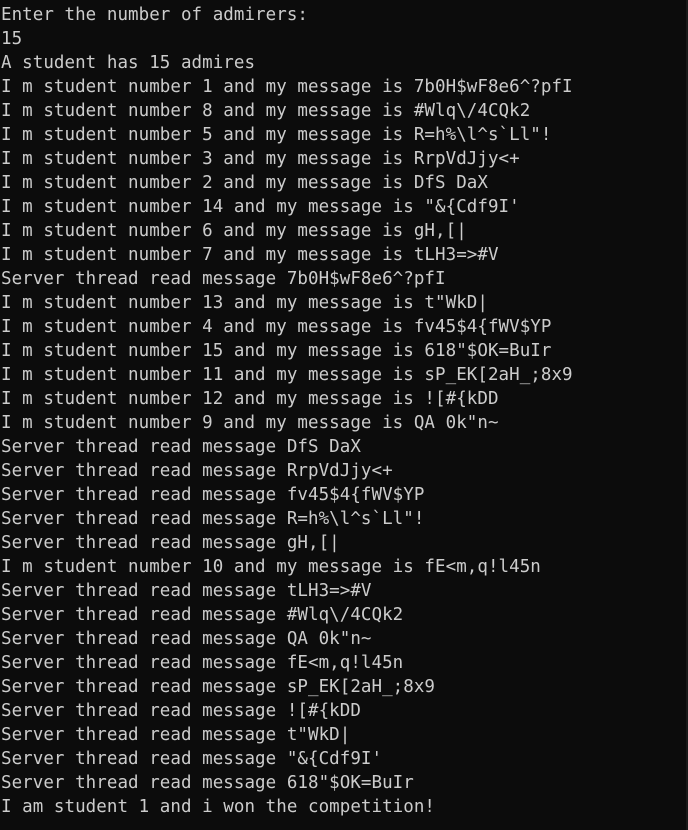  What do you see at coordinates (186, 591) in the screenshot?
I see `console-line: Server thread read message tLH3=>#V` at bounding box center [186, 591].